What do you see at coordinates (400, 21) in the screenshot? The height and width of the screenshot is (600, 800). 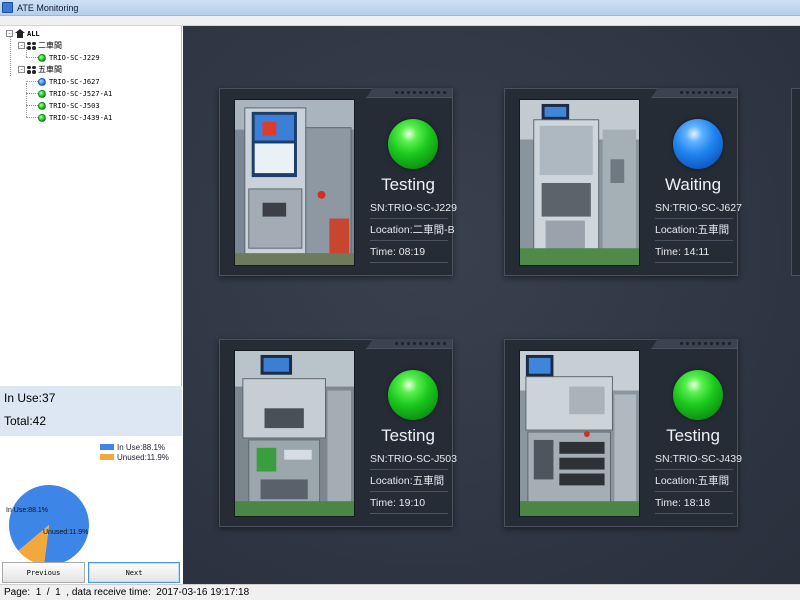 I see `toolbar-strip` at bounding box center [400, 21].